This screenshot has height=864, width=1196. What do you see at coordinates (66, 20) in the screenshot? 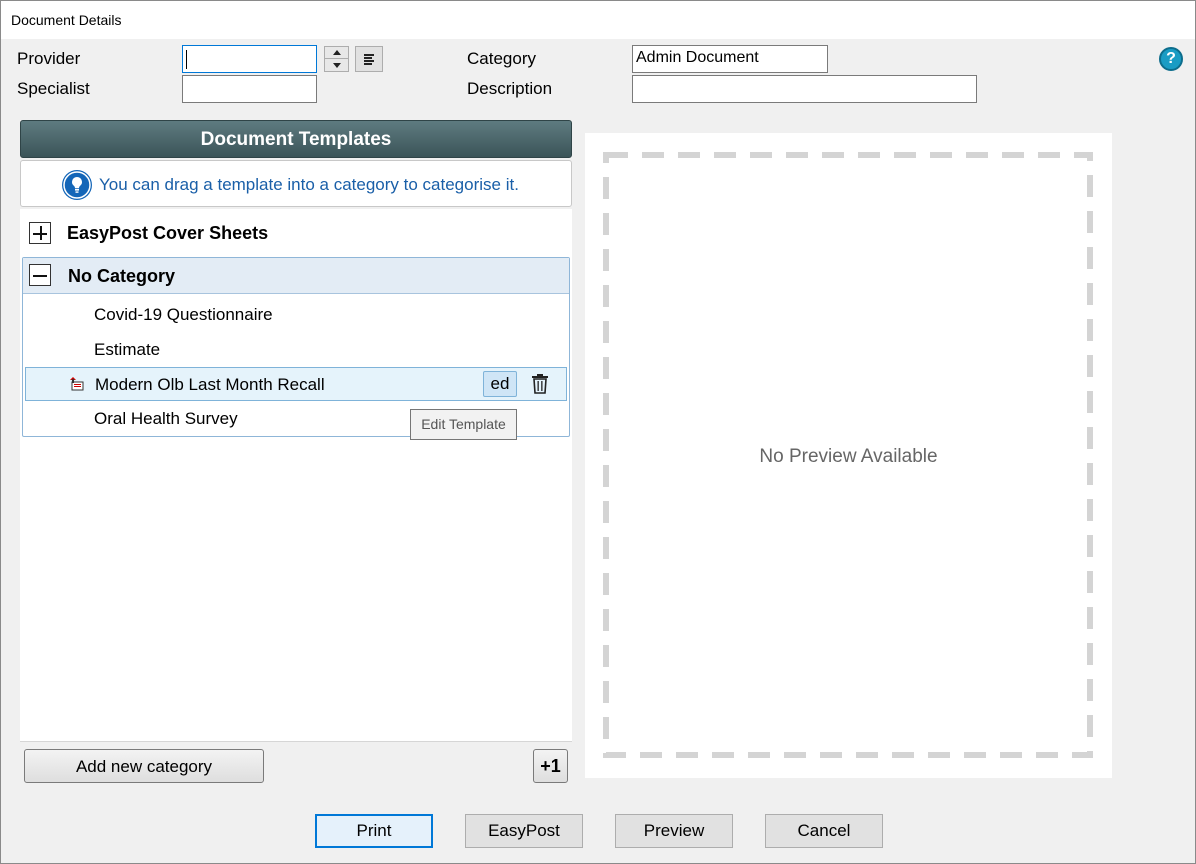
I see `window-title: Document Details` at bounding box center [66, 20].